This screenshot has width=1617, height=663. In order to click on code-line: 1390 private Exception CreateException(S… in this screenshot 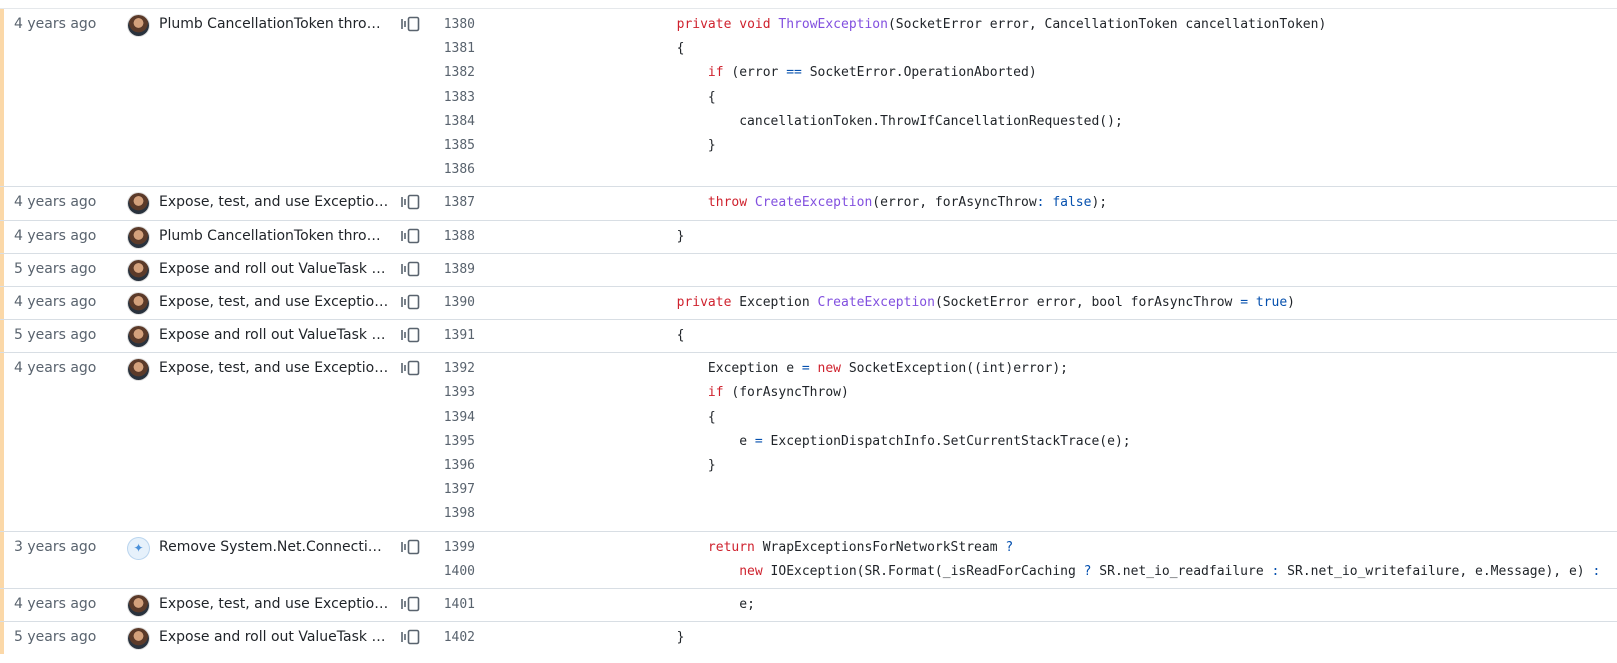, I will do `click(1023, 303)`.